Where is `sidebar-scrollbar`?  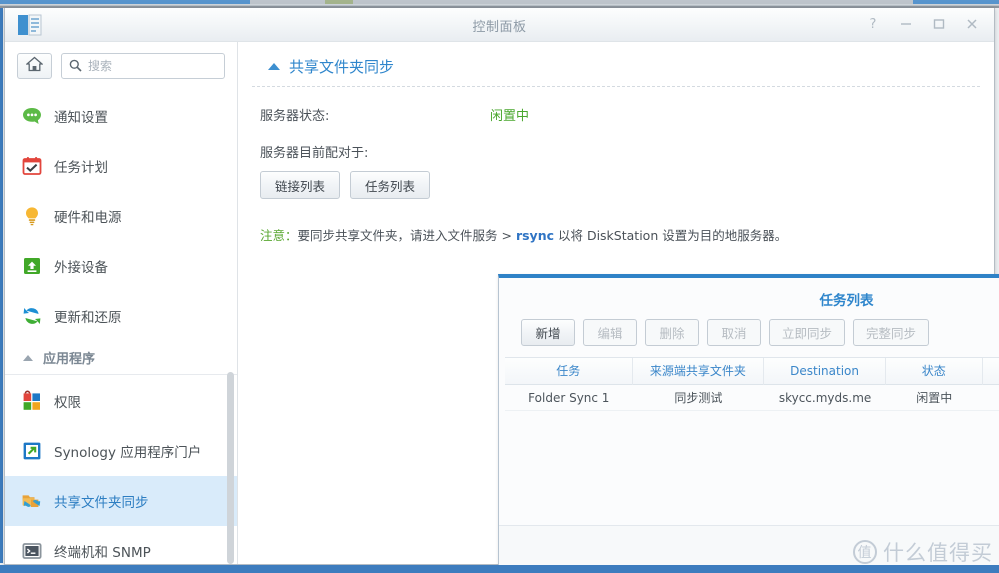 sidebar-scrollbar is located at coordinates (230, 325).